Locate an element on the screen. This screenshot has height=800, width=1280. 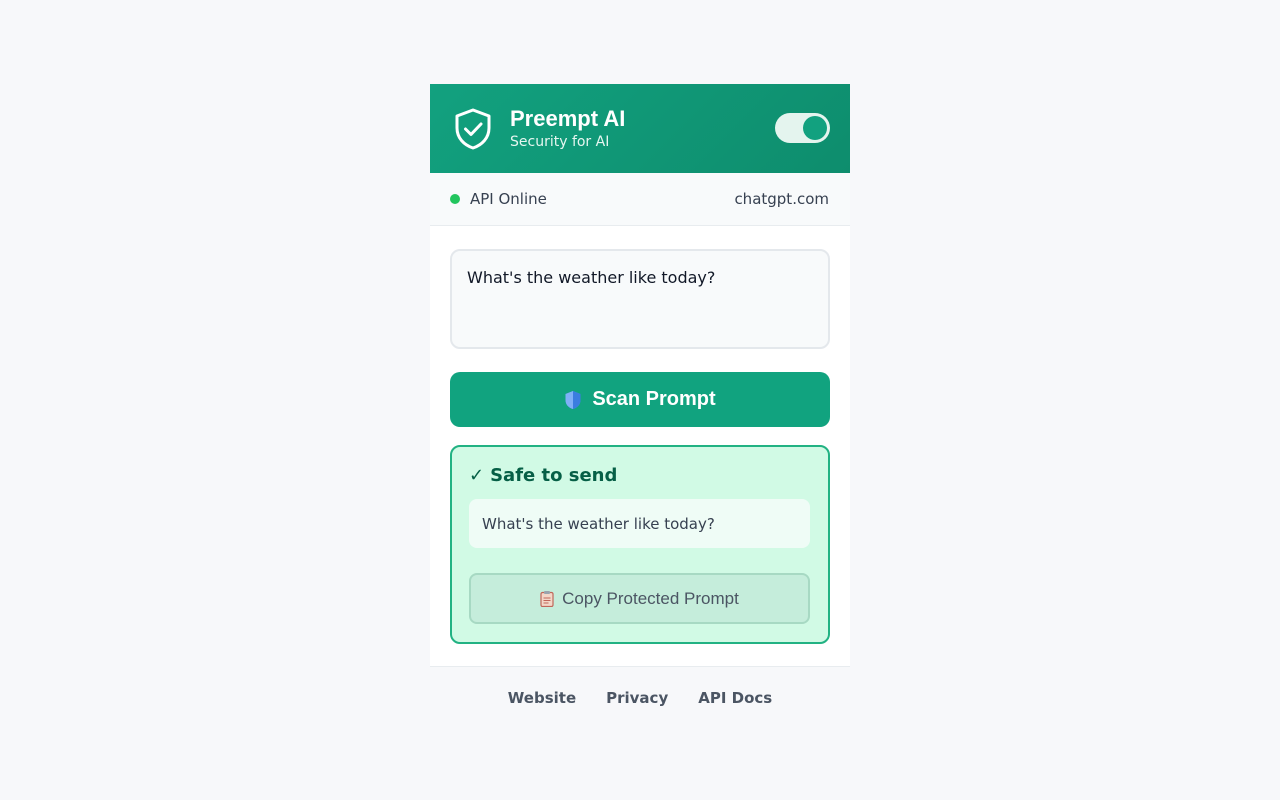
api-status-text: API Online is located at coordinates (508, 199).